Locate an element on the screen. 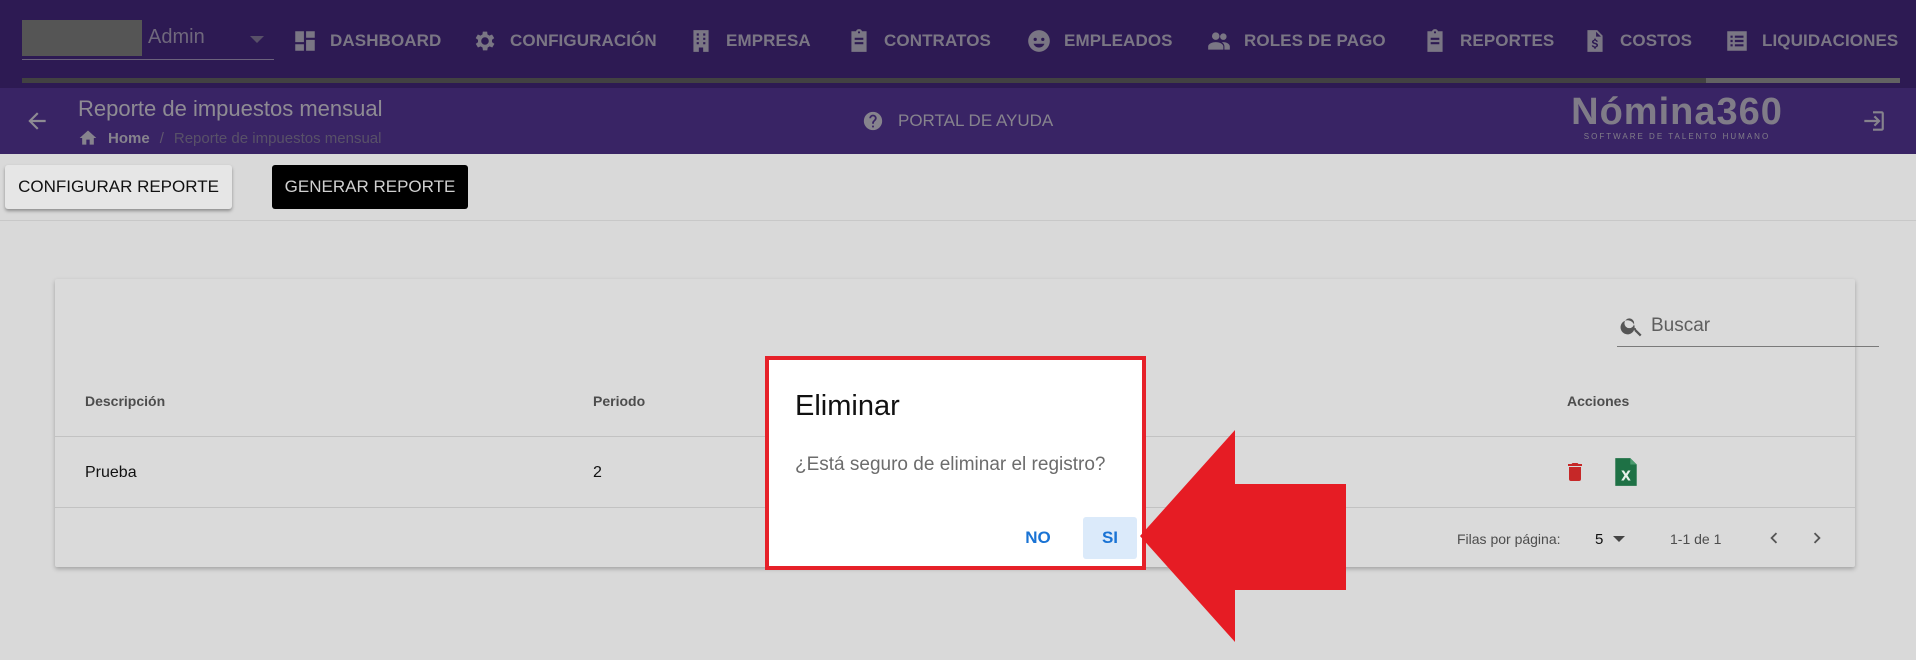  column-header-descripcion: Descripción is located at coordinates (125, 401).